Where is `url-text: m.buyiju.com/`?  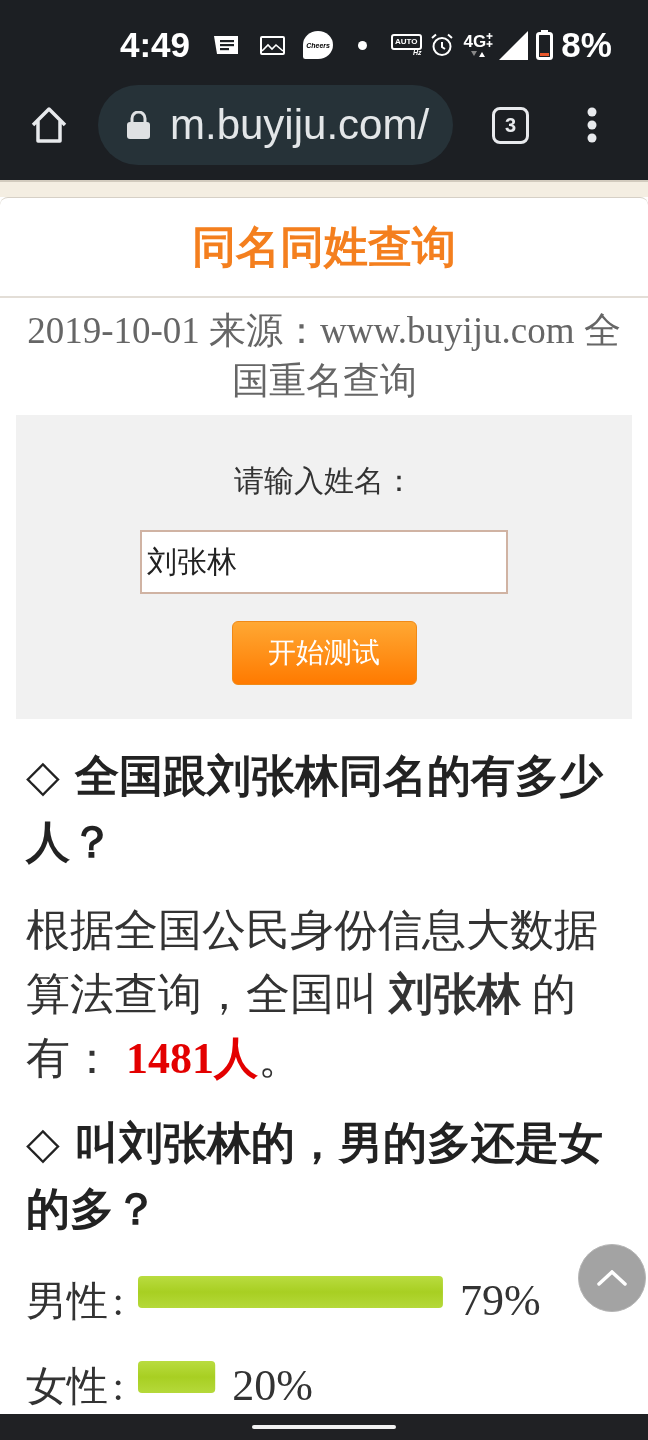 url-text: m.buyiju.com/ is located at coordinates (300, 125).